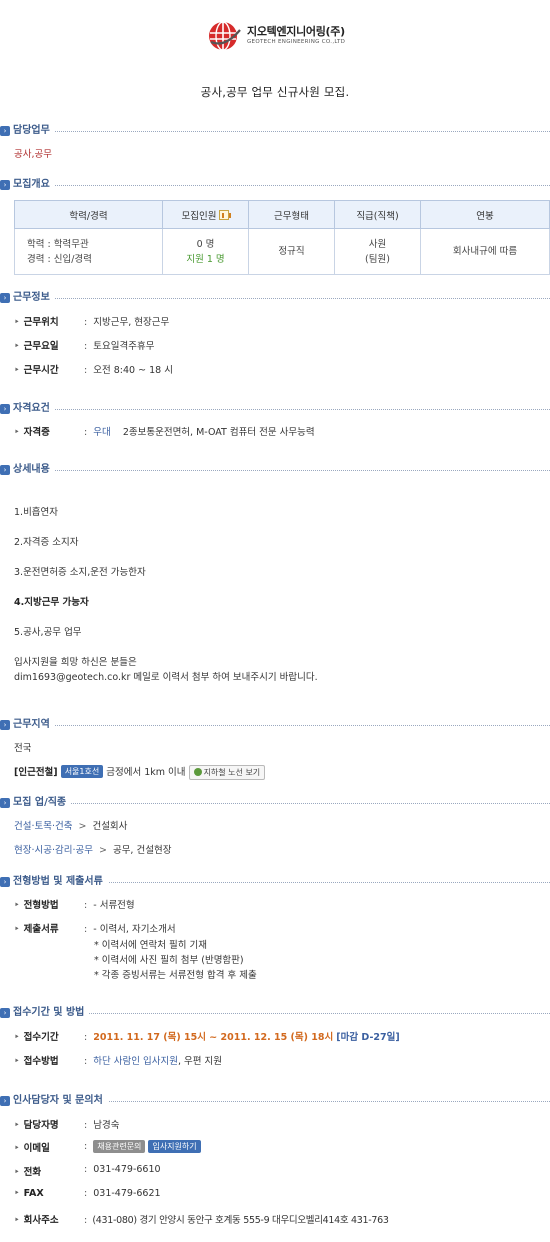  What do you see at coordinates (377, 214) in the screenshot?
I see `header-rank: 직급(직책)` at bounding box center [377, 214].